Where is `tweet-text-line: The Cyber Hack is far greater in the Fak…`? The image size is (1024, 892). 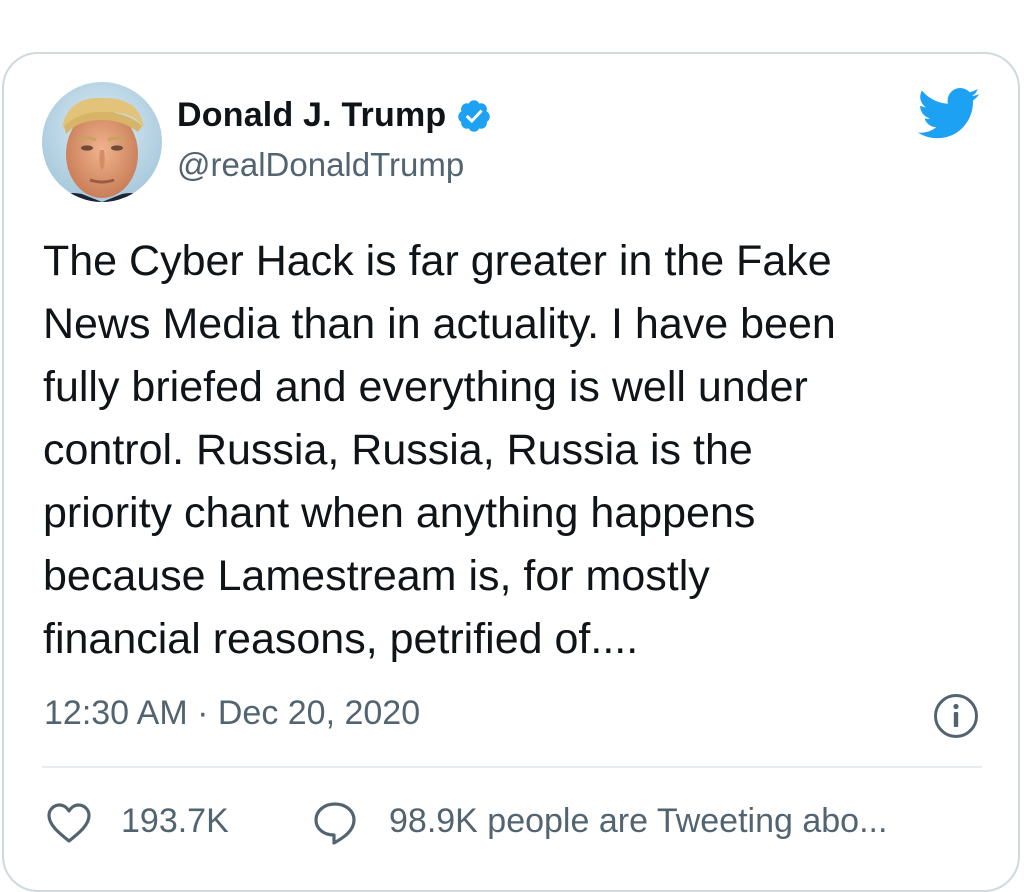
tweet-text-line: The Cyber Hack is far greater in the Fak… is located at coordinates (437, 261).